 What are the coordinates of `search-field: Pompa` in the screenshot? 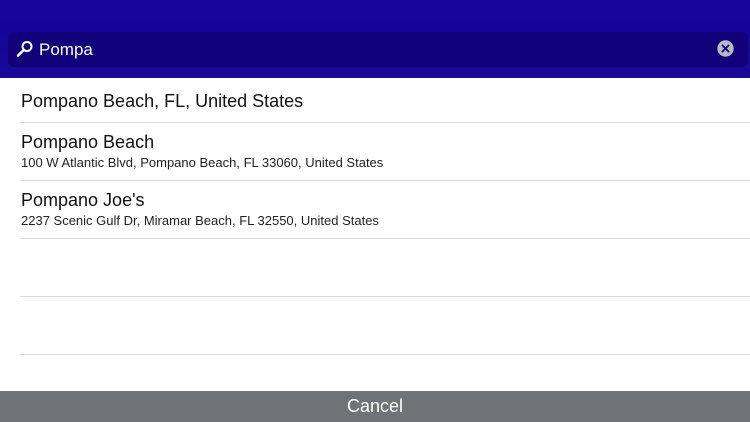 It's located at (378, 49).